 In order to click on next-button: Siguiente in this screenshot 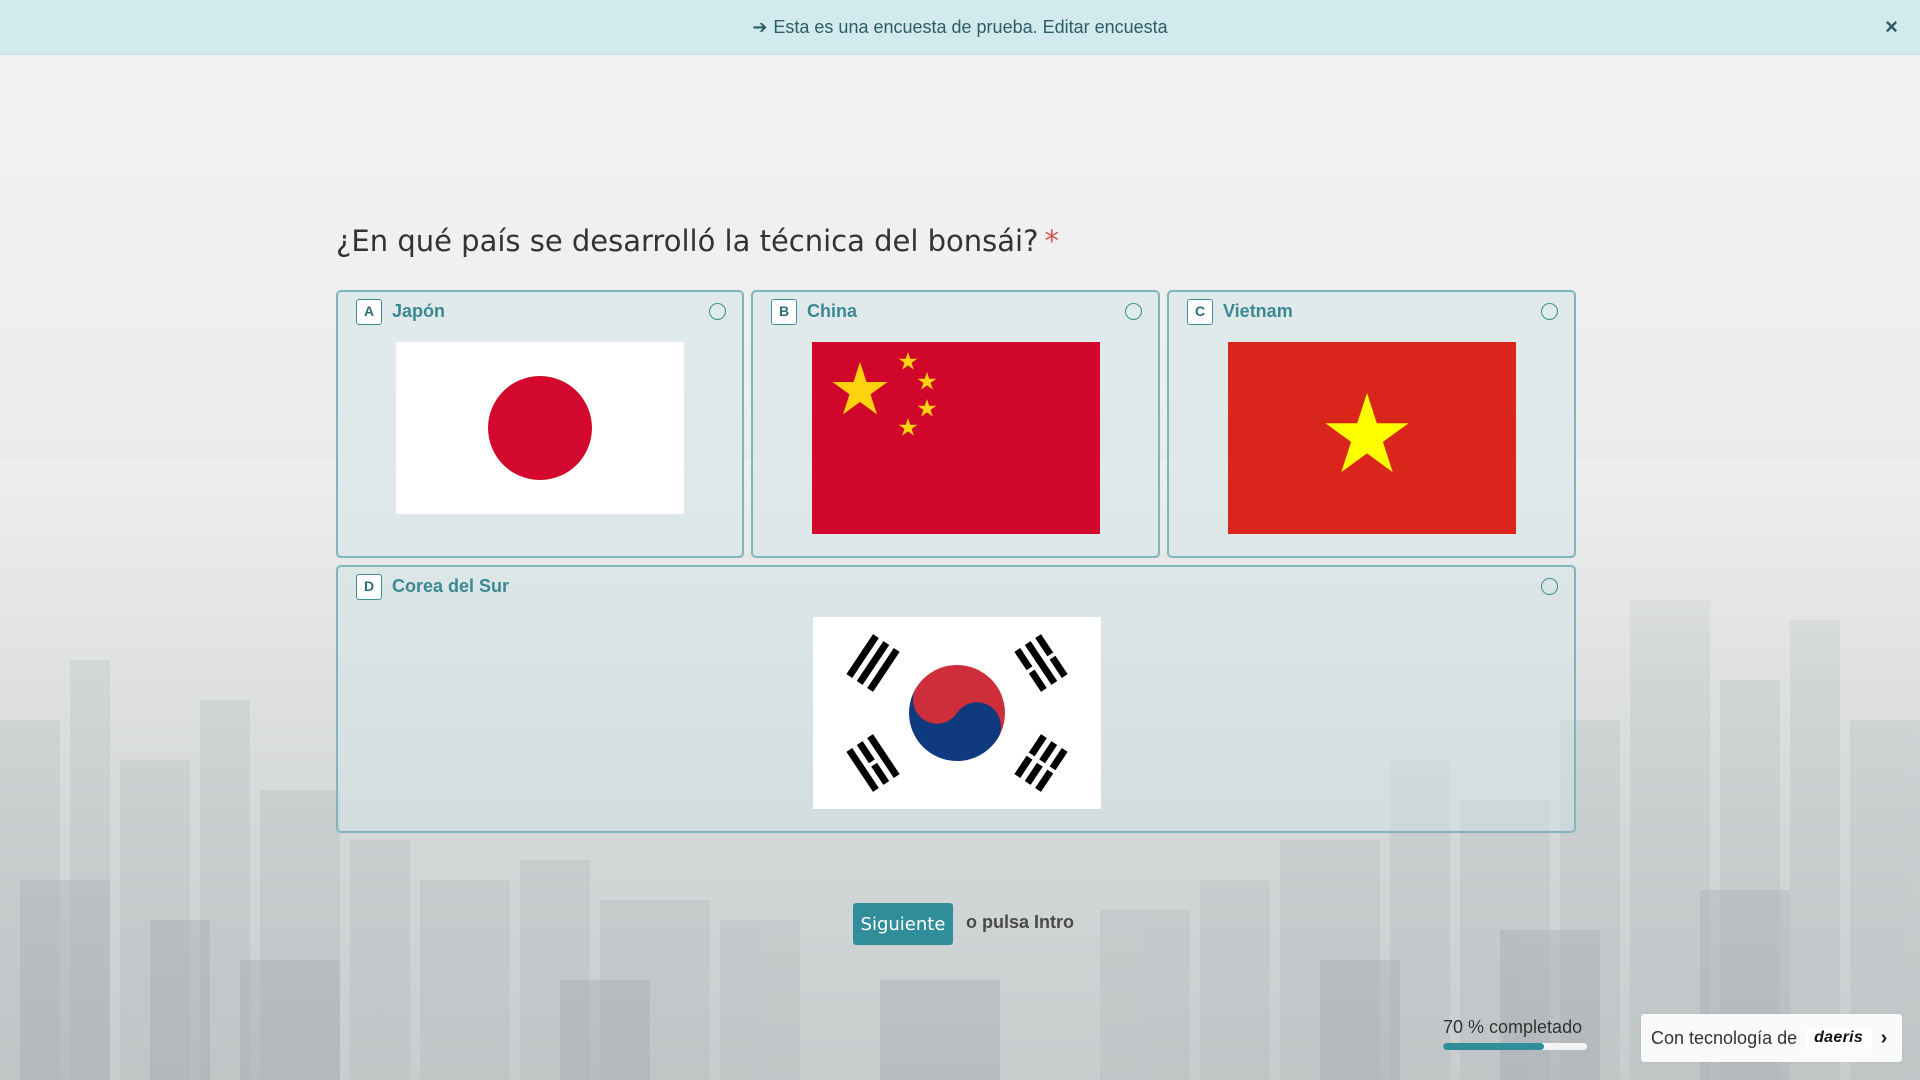, I will do `click(903, 924)`.